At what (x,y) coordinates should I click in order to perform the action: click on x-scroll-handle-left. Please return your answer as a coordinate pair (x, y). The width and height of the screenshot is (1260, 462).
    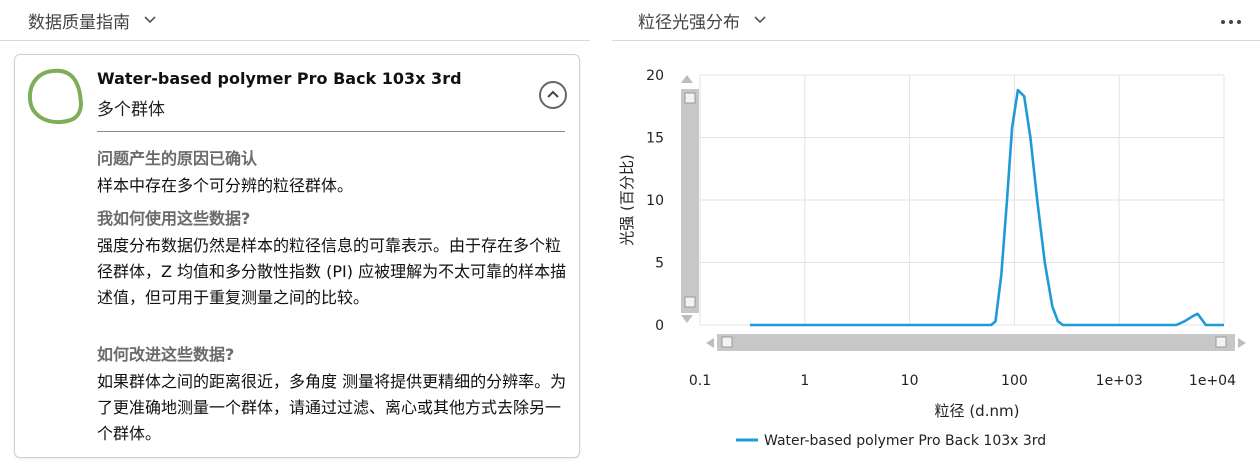
    Looking at the image, I should click on (727, 342).